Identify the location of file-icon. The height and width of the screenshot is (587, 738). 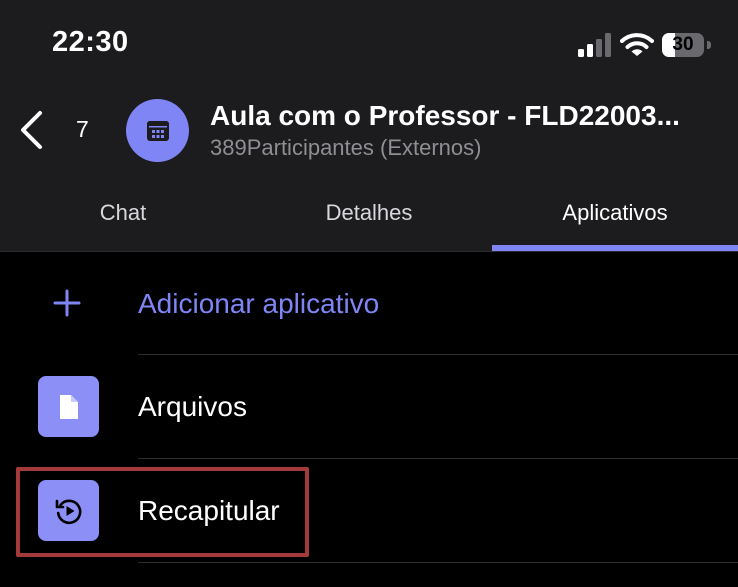
(68, 406).